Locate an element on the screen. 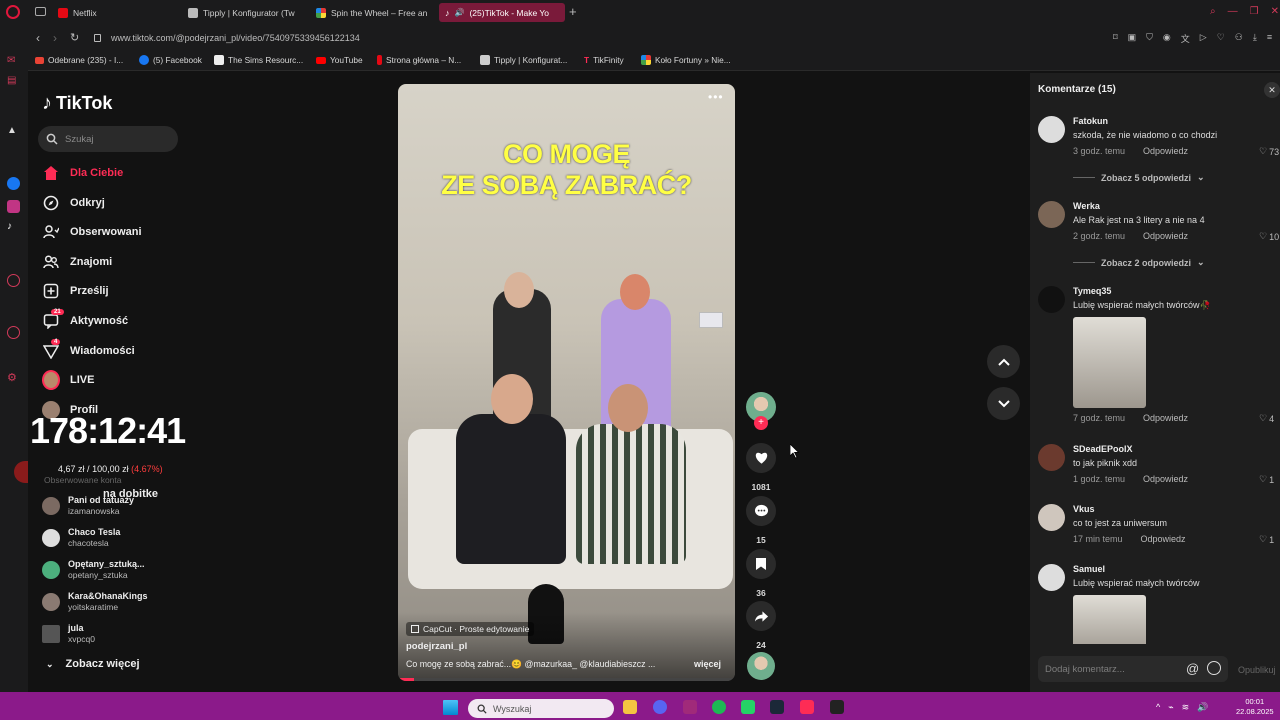 This screenshot has height=720, width=1280. profile-icon: ⚇ is located at coordinates (1239, 38).